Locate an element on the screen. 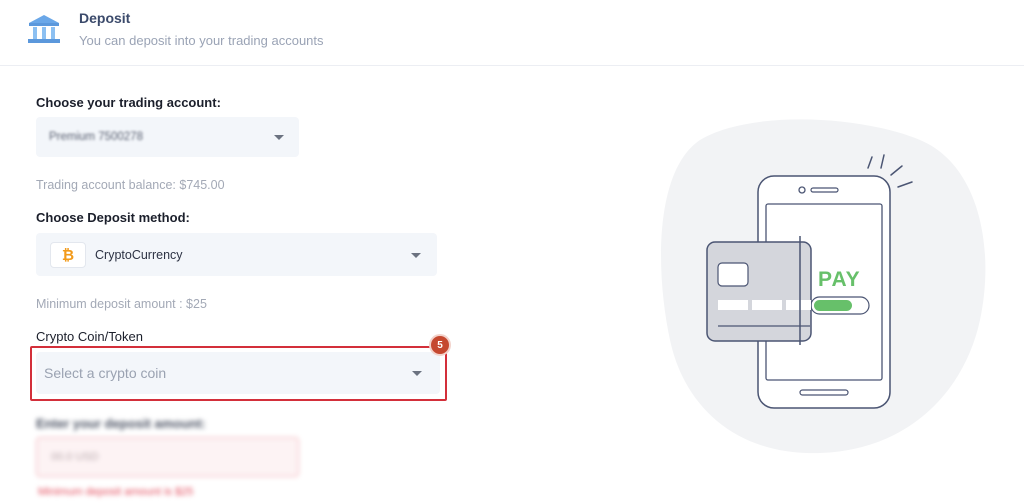  deposit-amount-error: Minimum deposit amount is $25 is located at coordinates (116, 492).